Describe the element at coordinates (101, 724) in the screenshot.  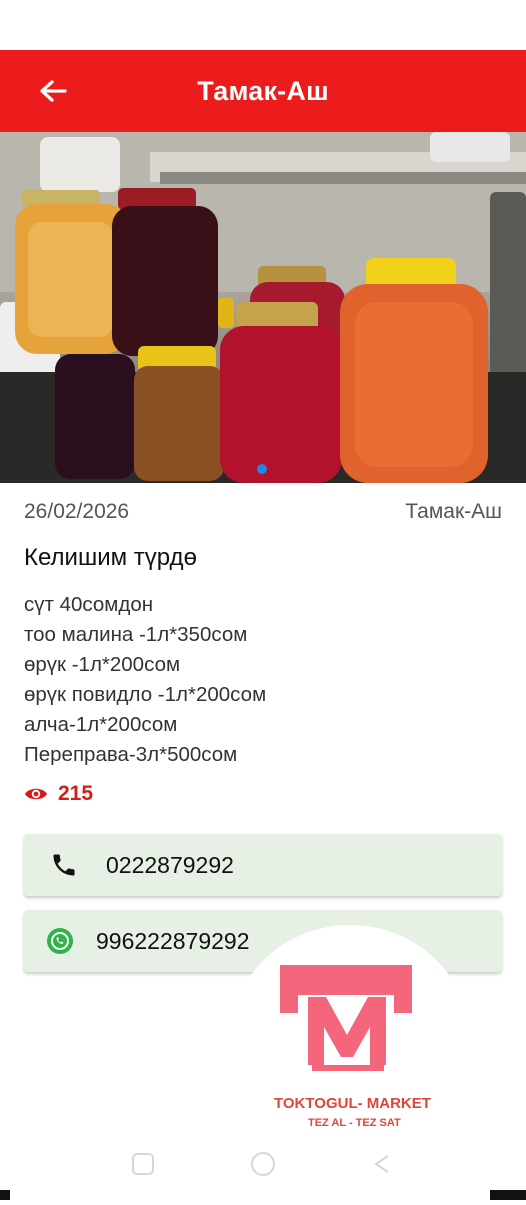
I see `description-line: алча-1л*200сом` at that location.